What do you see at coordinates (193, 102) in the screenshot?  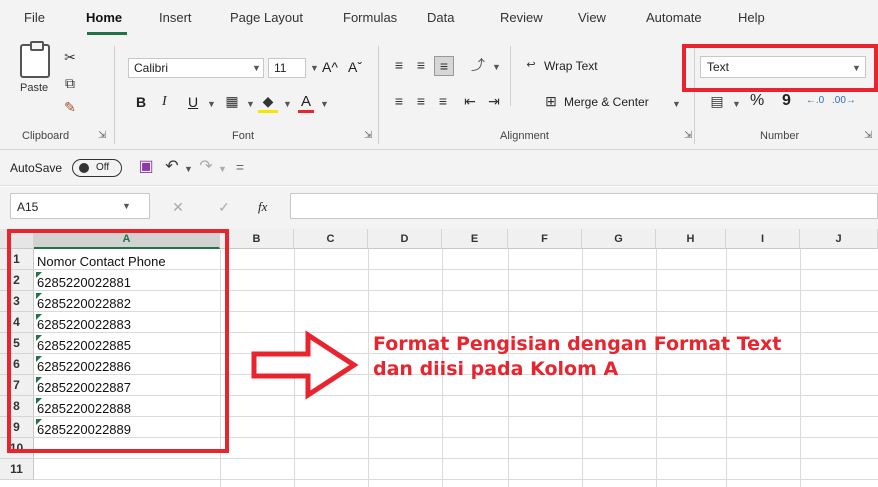 I see `underline-button: U` at bounding box center [193, 102].